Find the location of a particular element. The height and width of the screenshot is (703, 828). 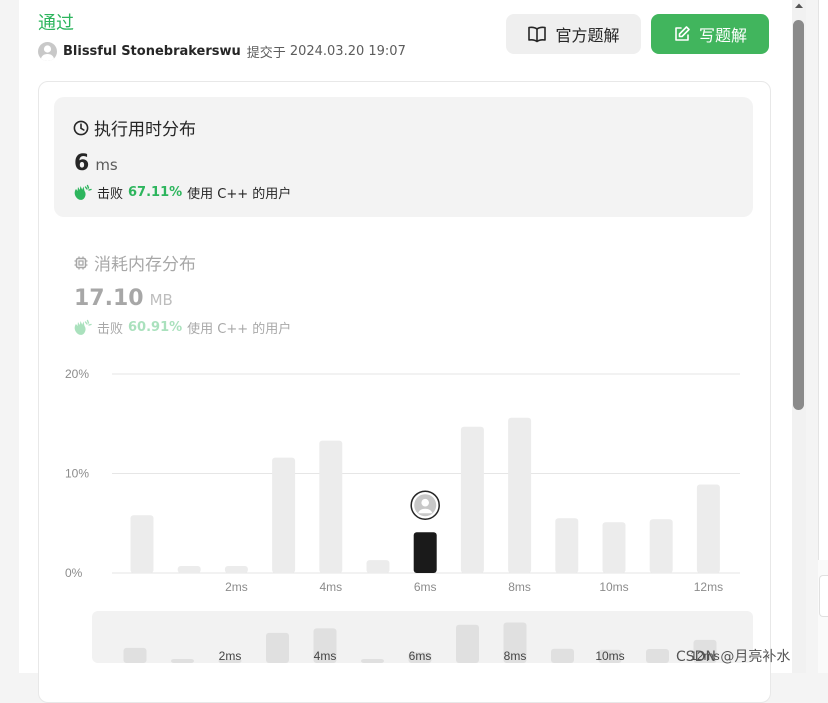

x-tick-label: 8ms is located at coordinates (519, 587).